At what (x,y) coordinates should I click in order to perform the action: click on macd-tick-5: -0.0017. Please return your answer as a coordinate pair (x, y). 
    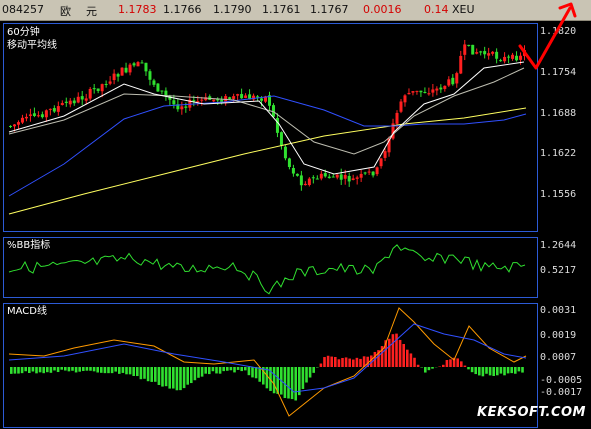
    Looking at the image, I should click on (561, 392).